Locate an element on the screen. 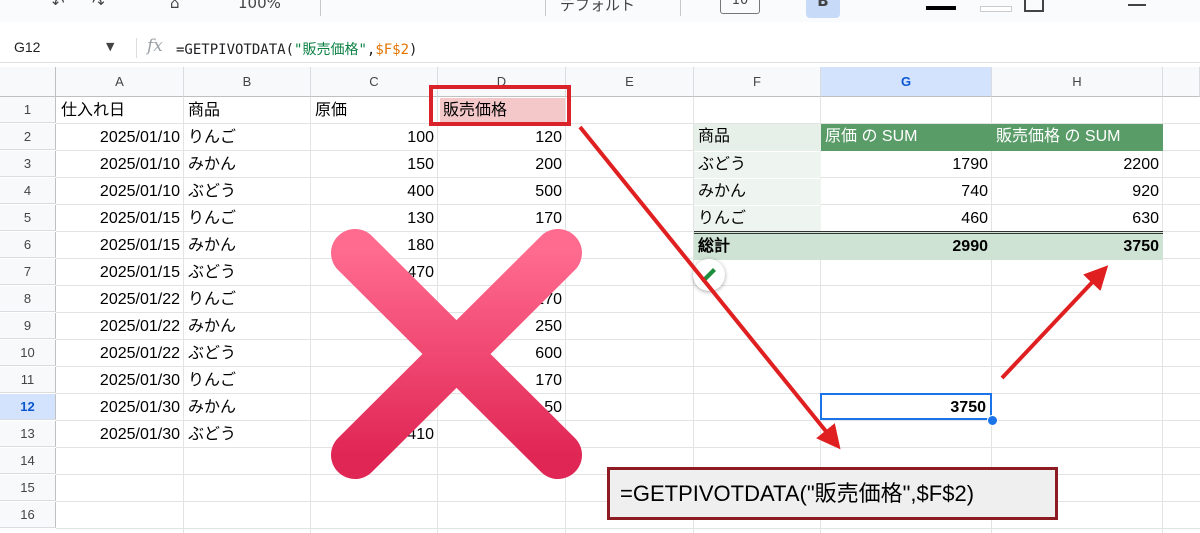  pivot-row-price: 630 is located at coordinates (1077, 219).